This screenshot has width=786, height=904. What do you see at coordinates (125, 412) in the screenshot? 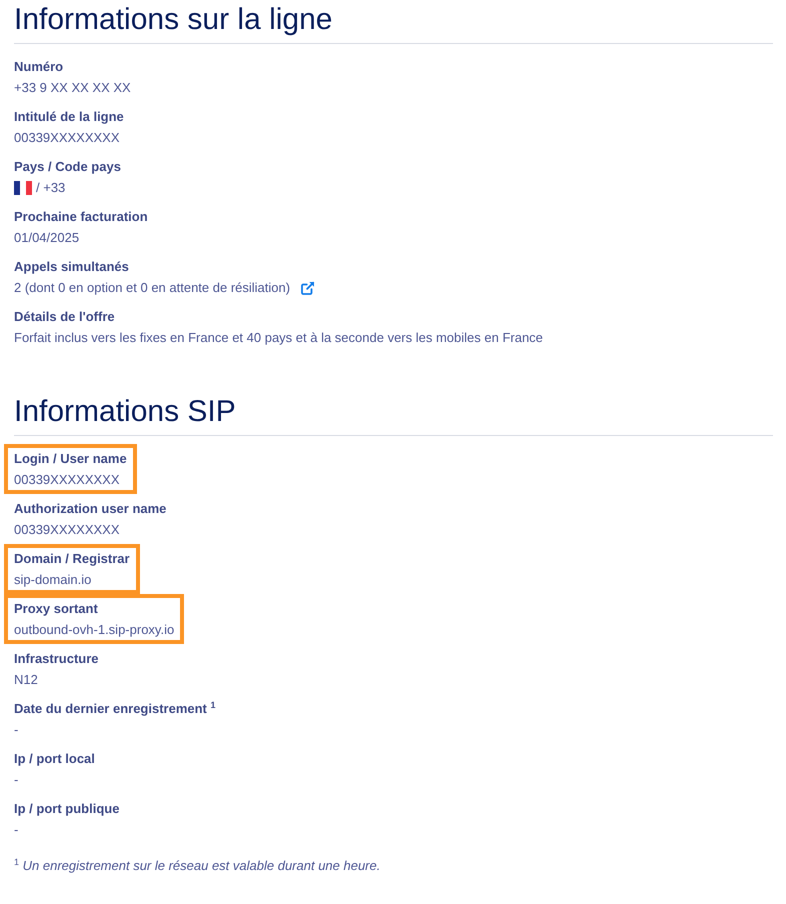
I see `section-title: Informations SIP` at bounding box center [125, 412].